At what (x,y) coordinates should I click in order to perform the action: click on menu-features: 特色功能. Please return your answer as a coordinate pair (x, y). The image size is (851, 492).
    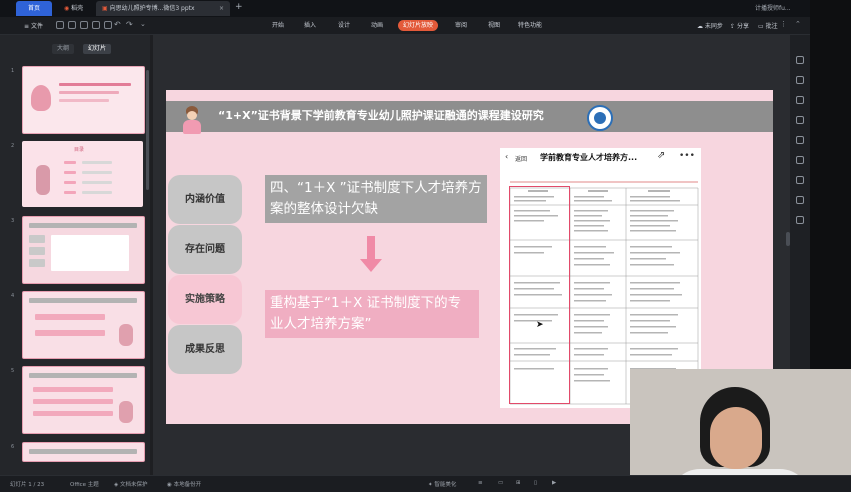
    Looking at the image, I should click on (530, 25).